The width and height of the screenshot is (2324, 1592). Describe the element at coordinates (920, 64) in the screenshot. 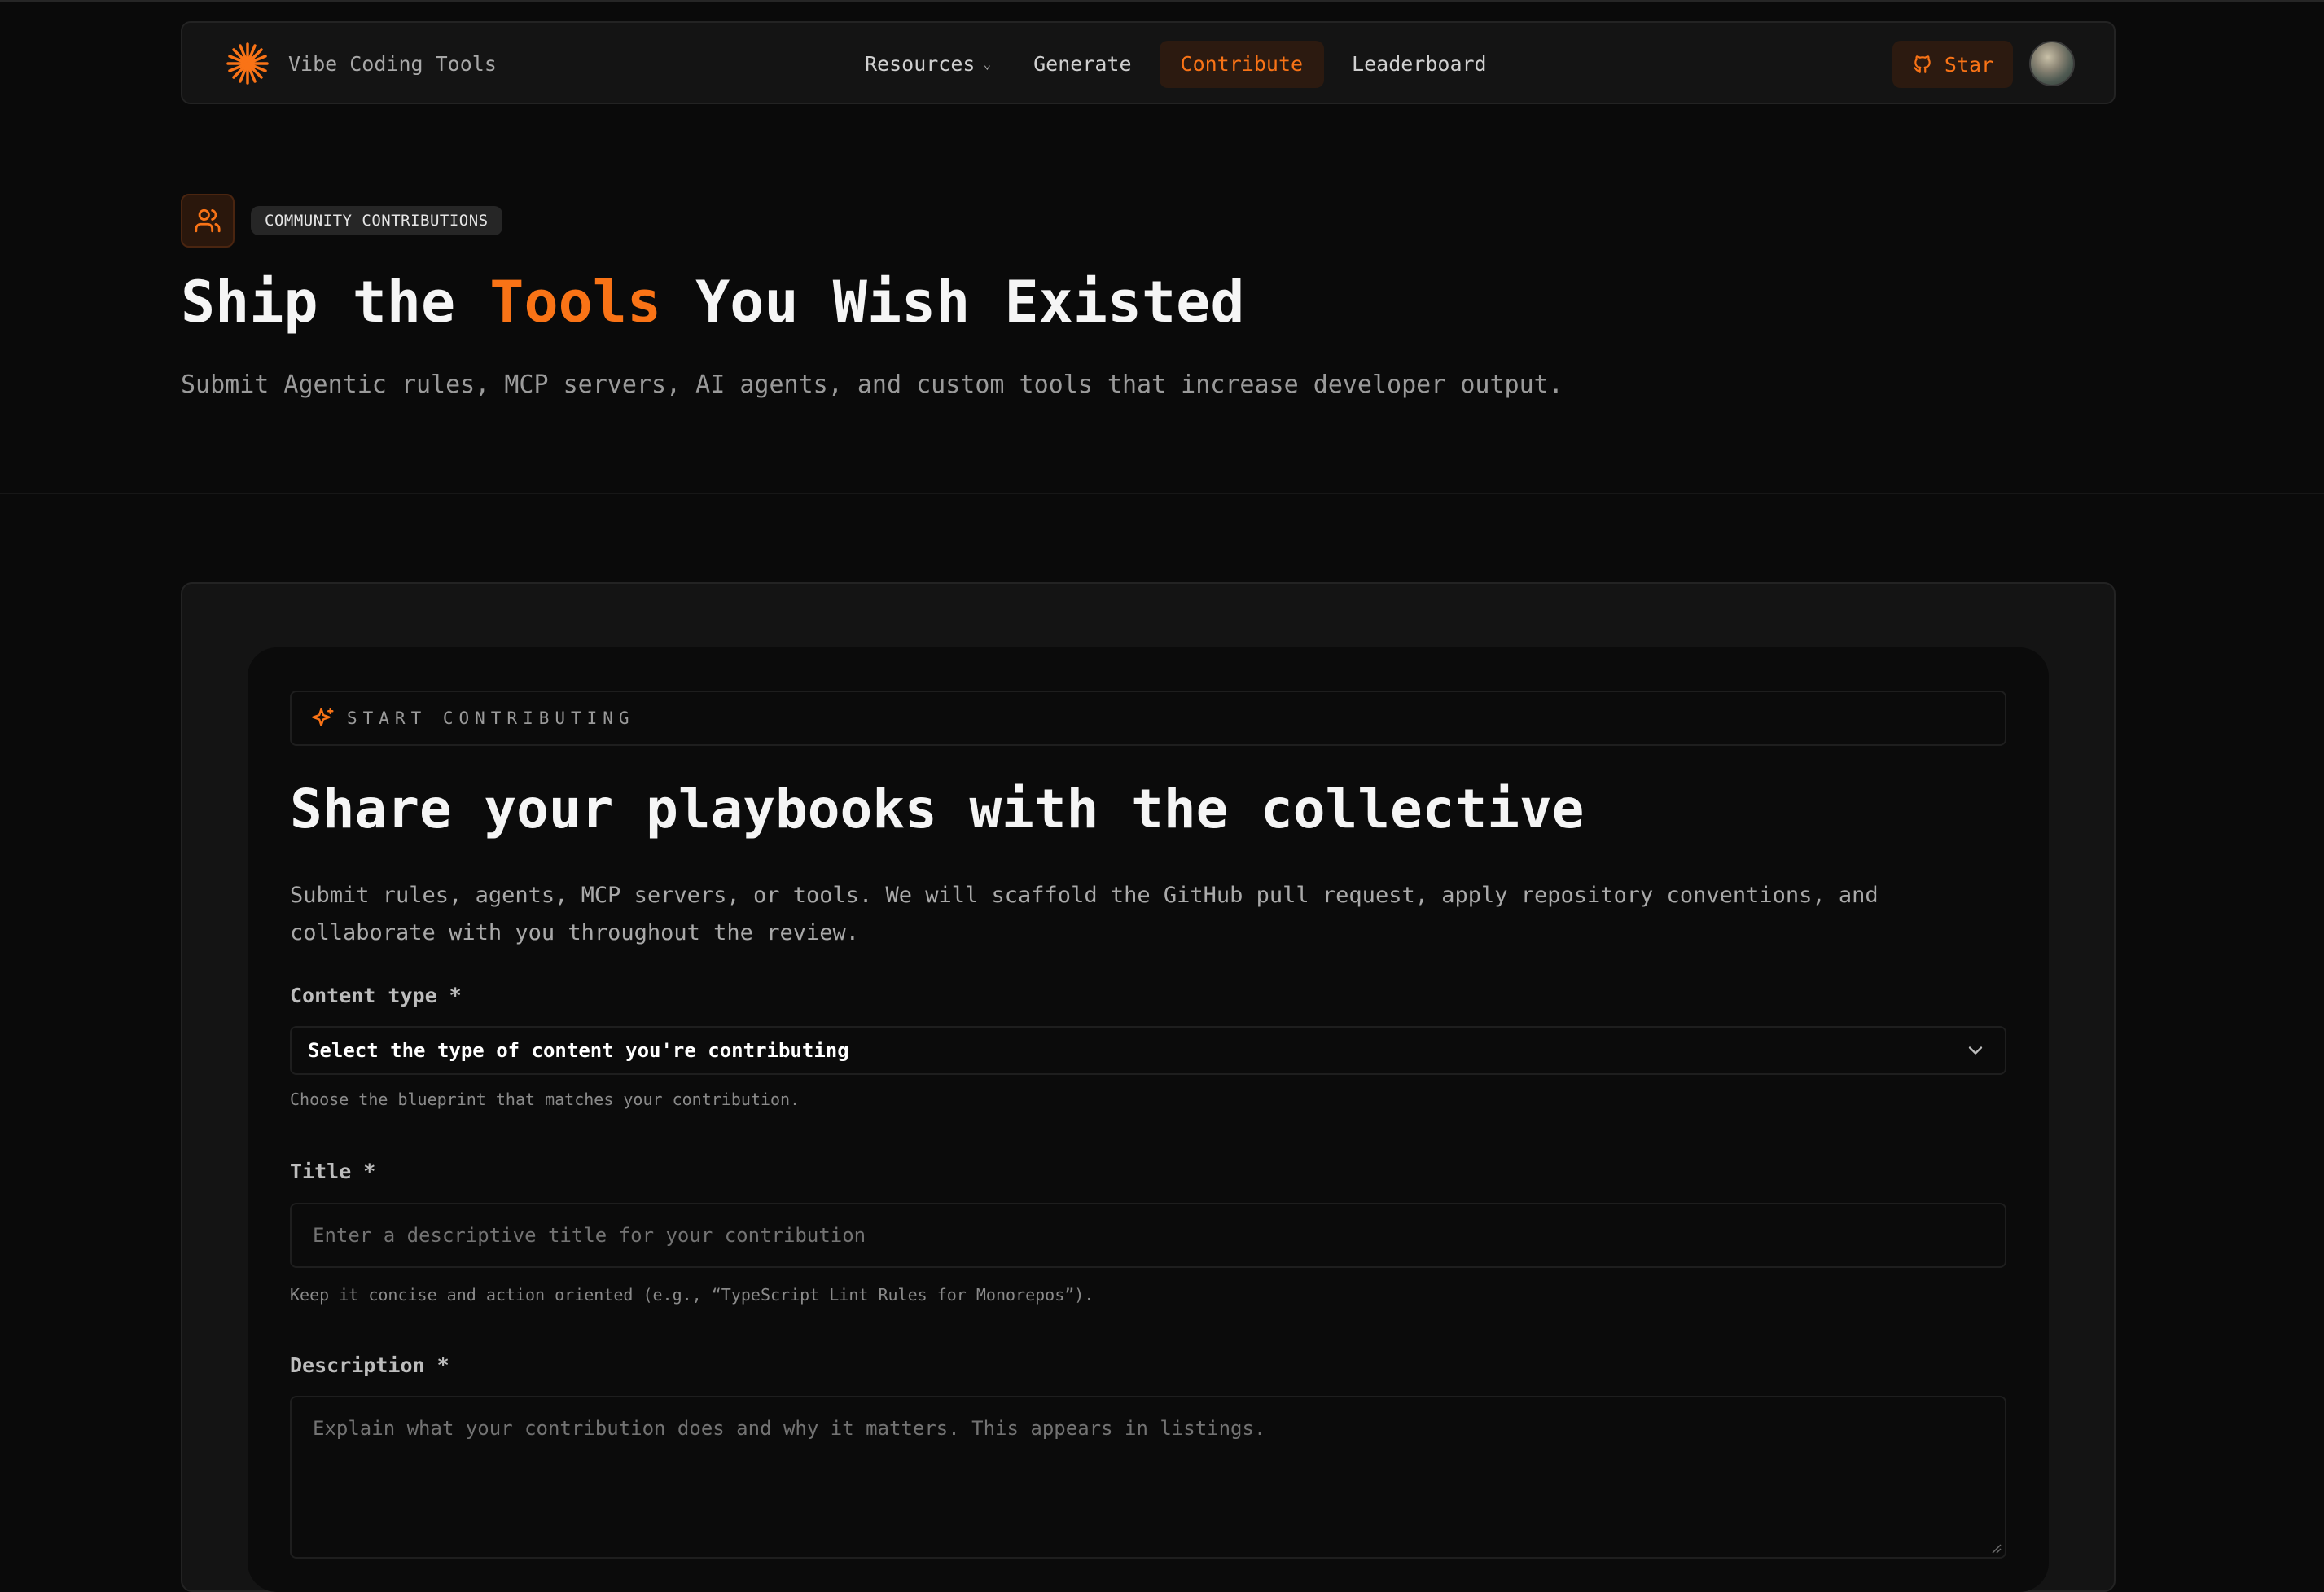

I see `nav-resources-label: Resources` at that location.